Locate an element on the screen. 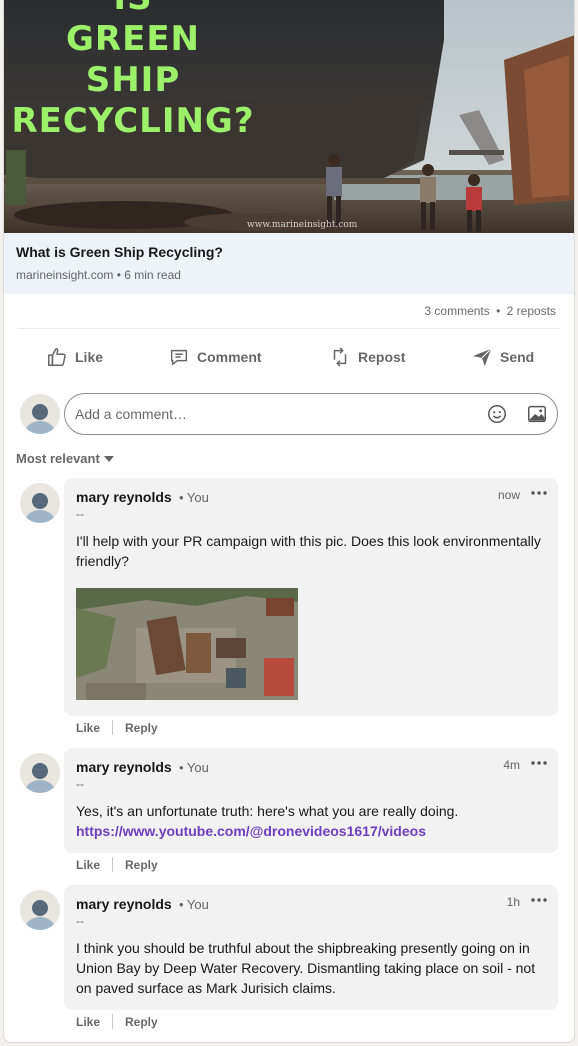  comment-composer is located at coordinates (311, 414).